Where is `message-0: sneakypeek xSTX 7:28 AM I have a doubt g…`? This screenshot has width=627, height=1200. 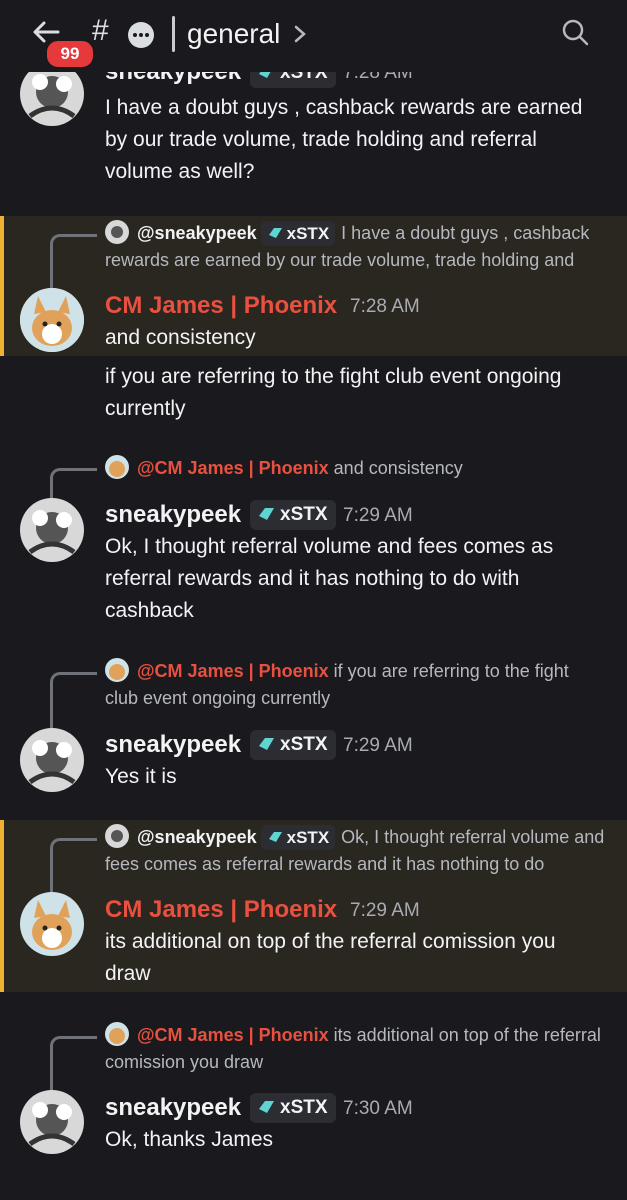
message-0: sneakypeek xSTX 7:28 AM I have a doubt g… is located at coordinates (313, 122).